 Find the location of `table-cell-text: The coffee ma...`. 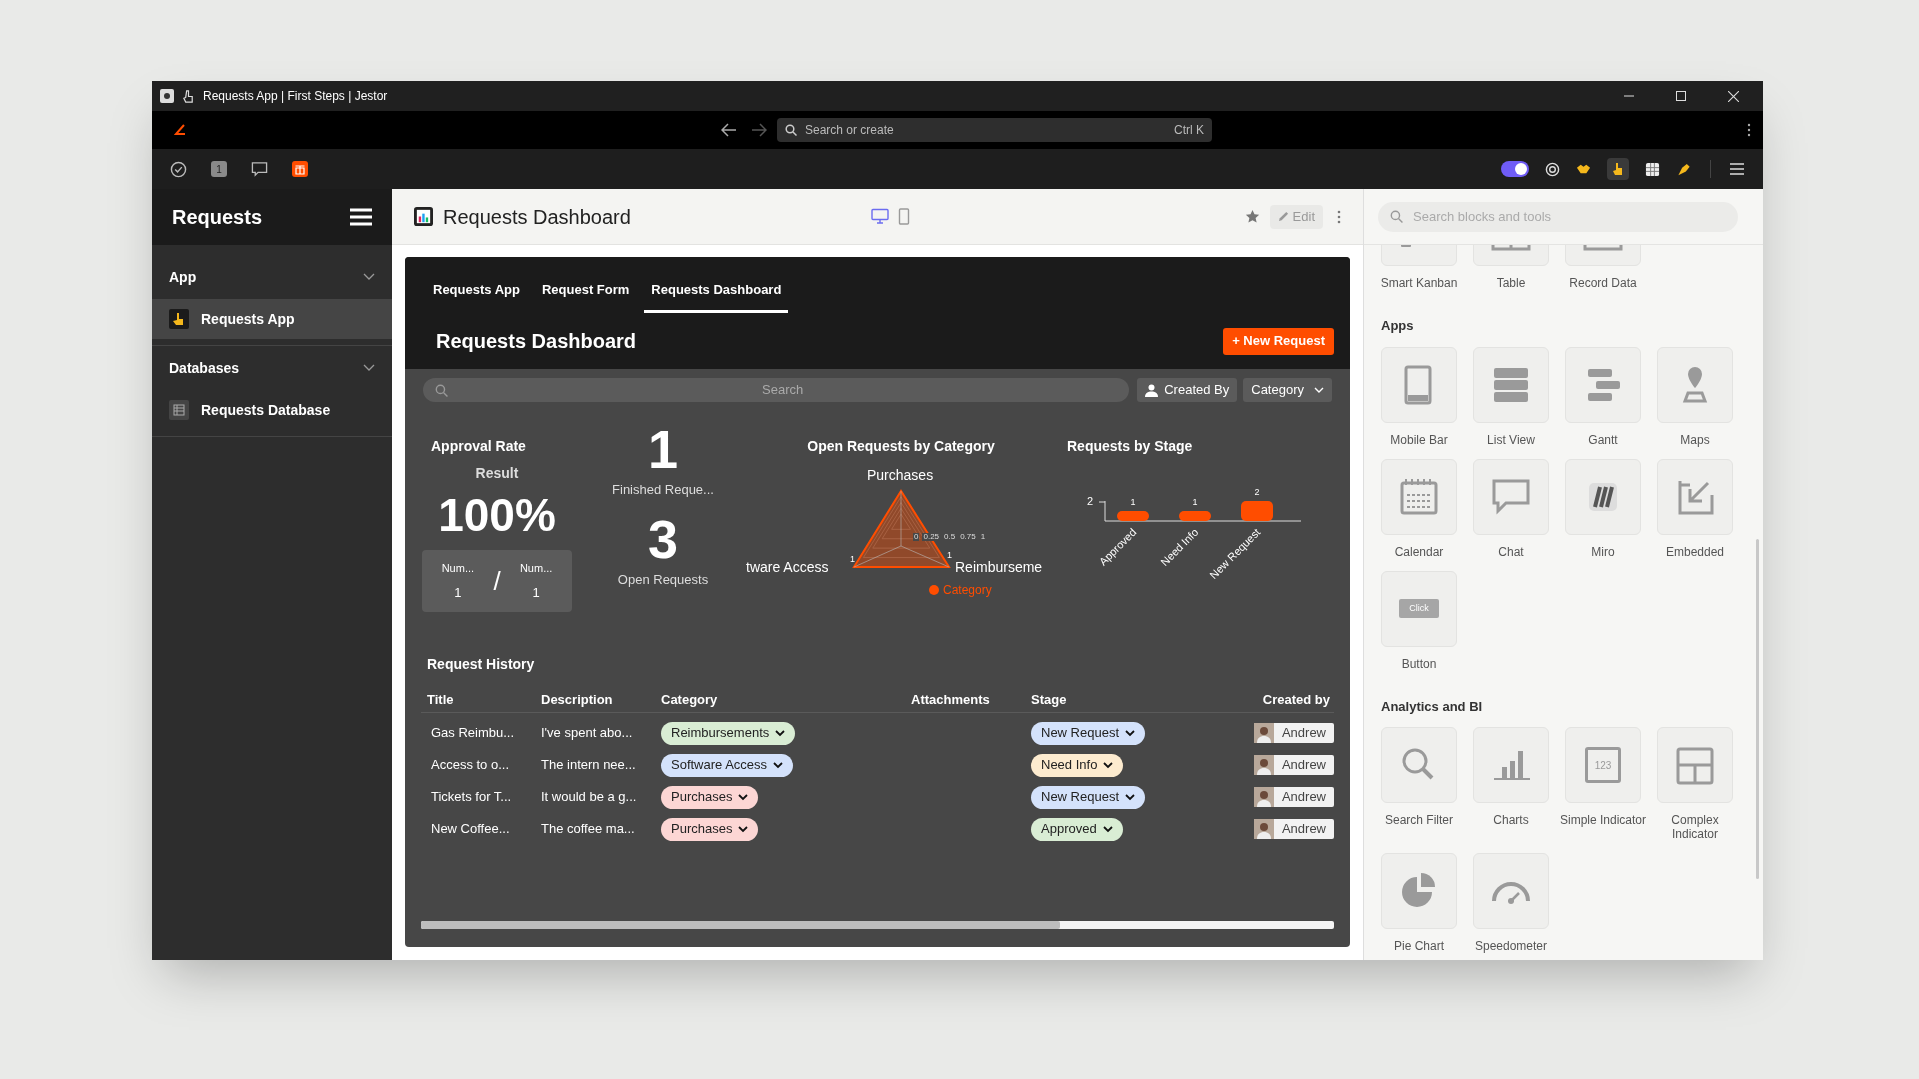

table-cell-text: The coffee ma... is located at coordinates (588, 829).